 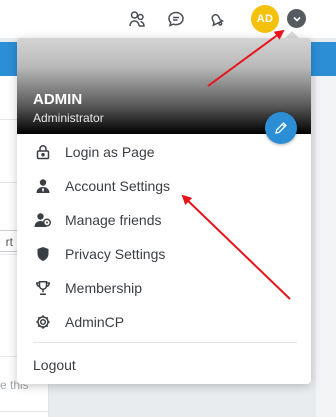 What do you see at coordinates (326, 246) in the screenshot?
I see `right-panel` at bounding box center [326, 246].